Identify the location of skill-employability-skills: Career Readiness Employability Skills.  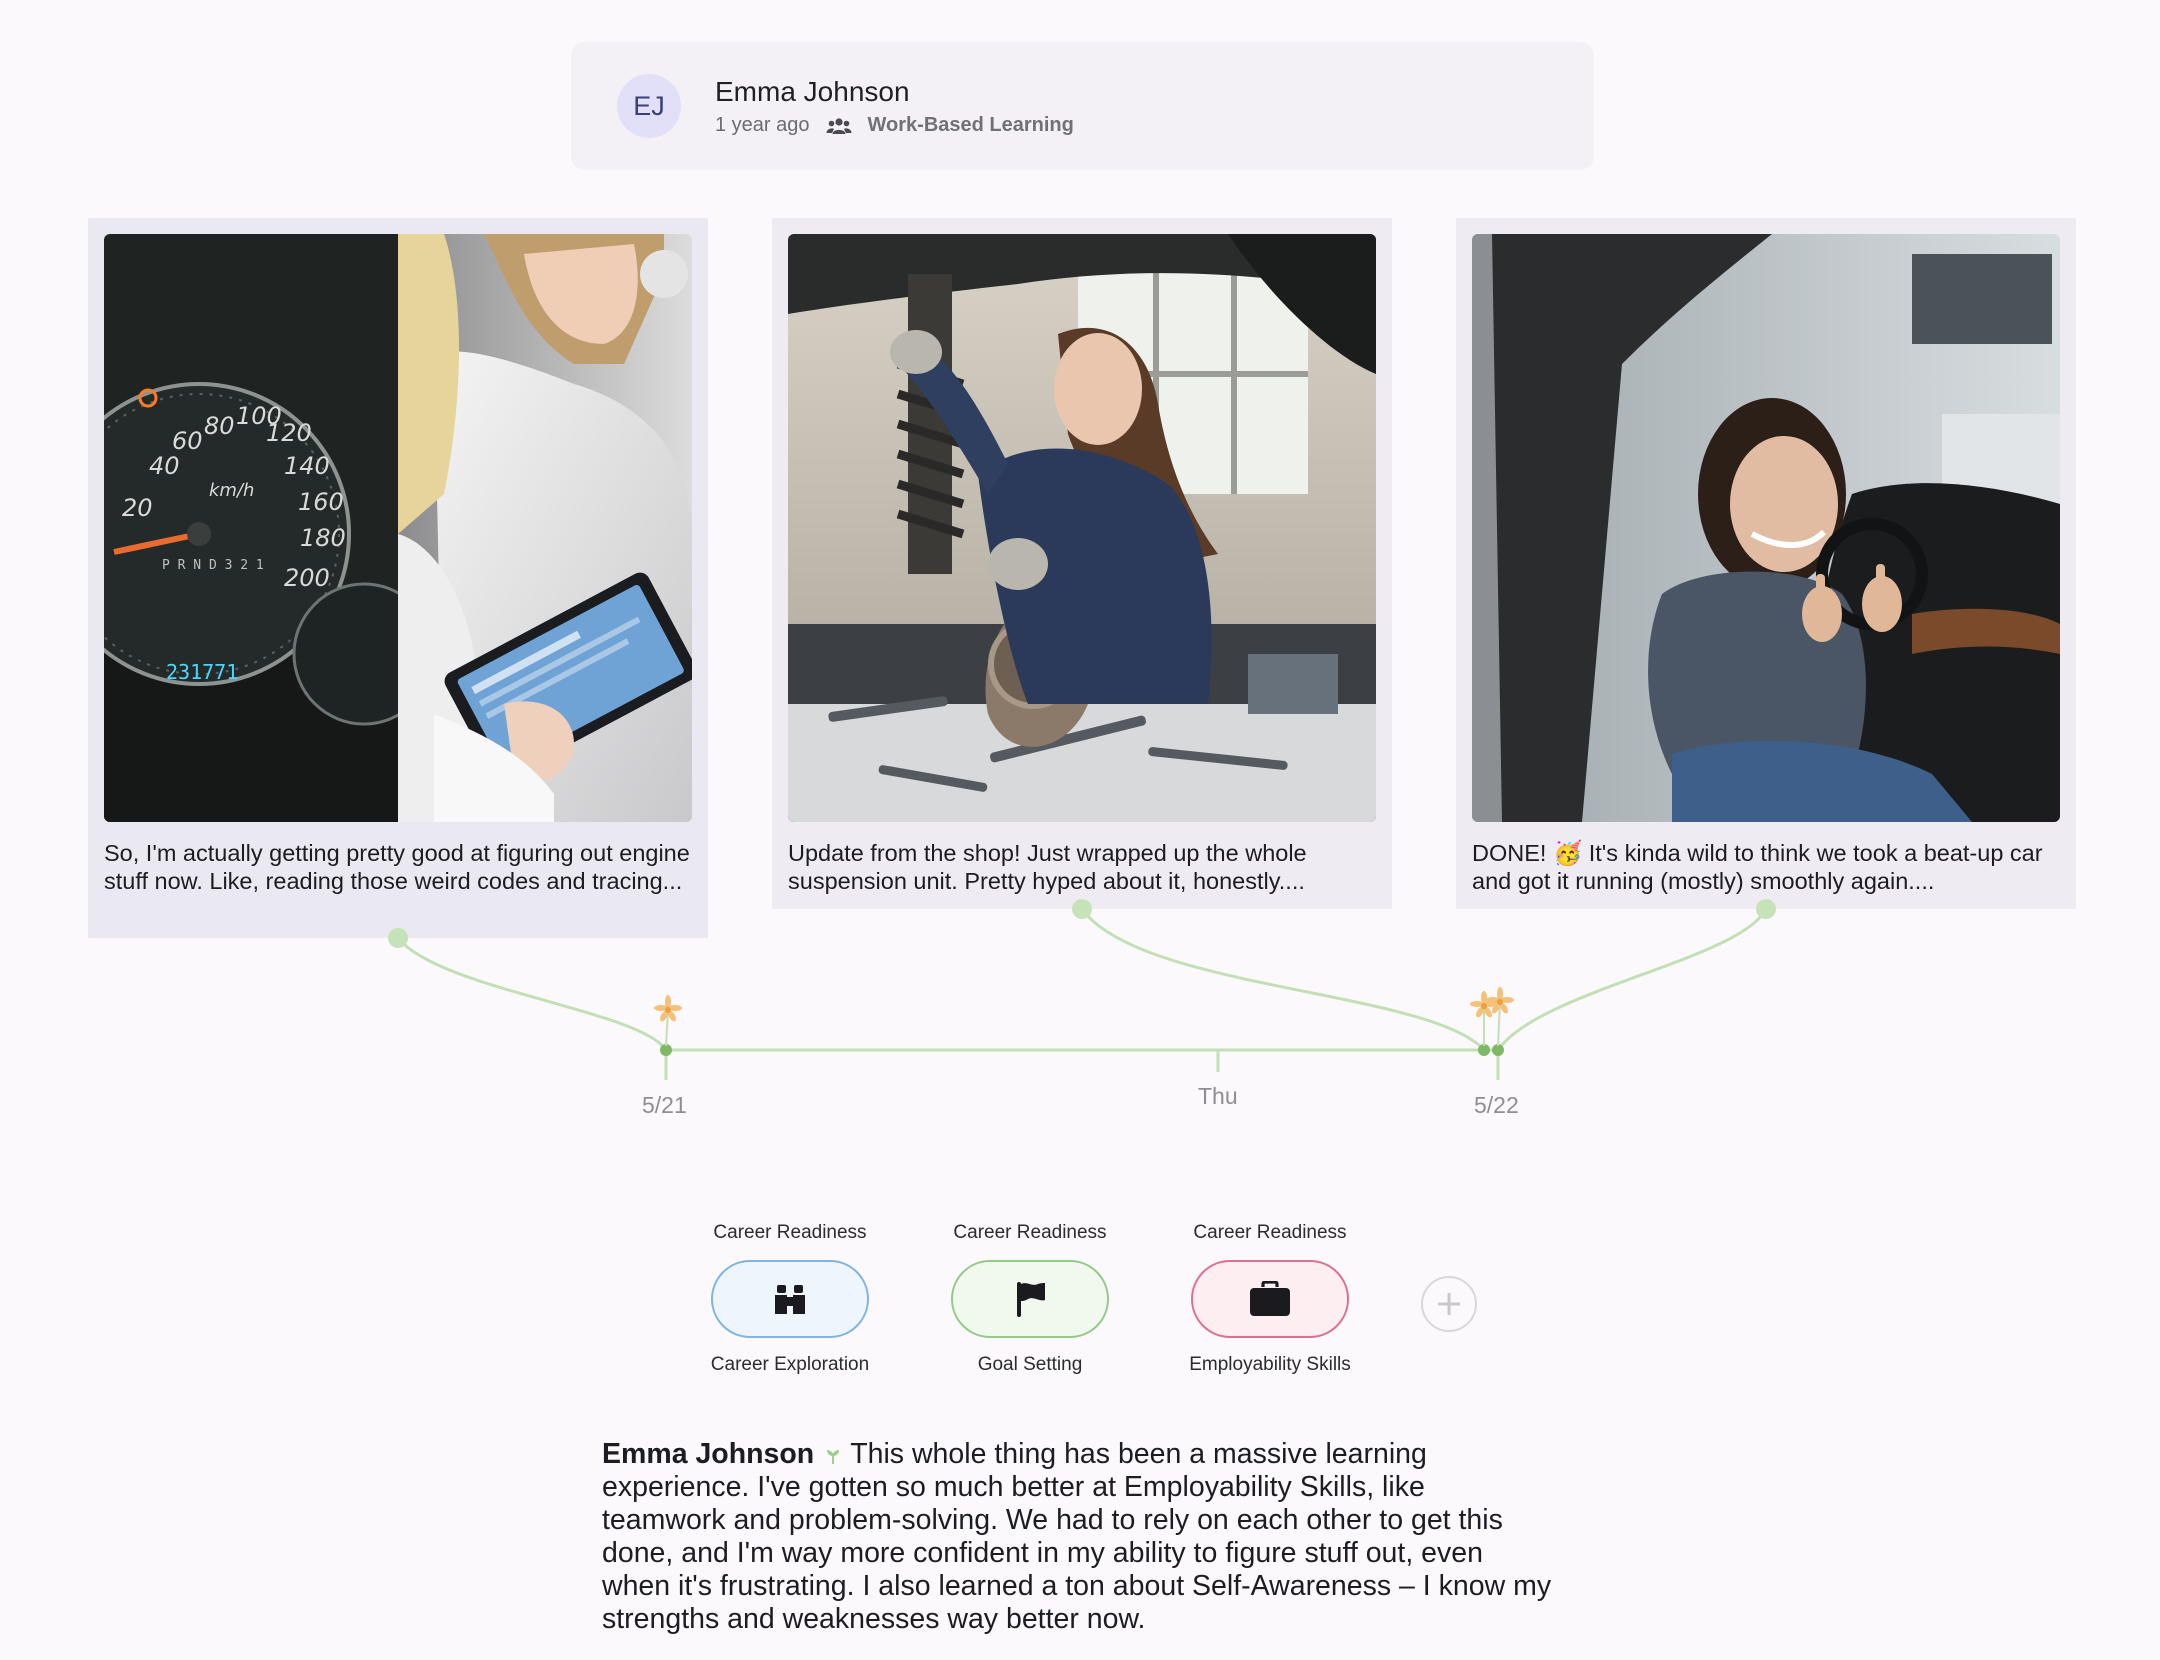
(1270, 1299).